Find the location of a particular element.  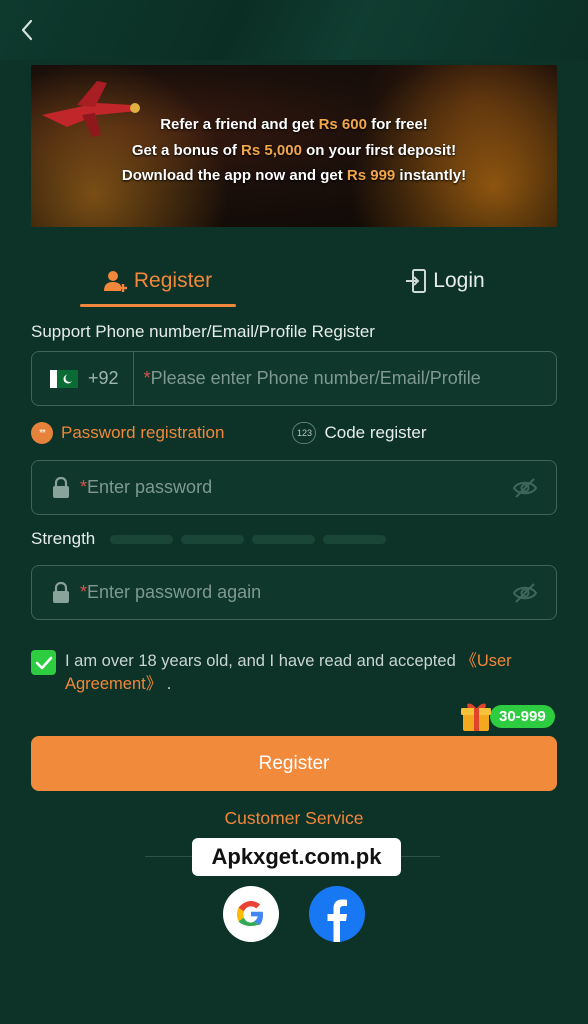

tab-login-label: Login is located at coordinates (459, 280).